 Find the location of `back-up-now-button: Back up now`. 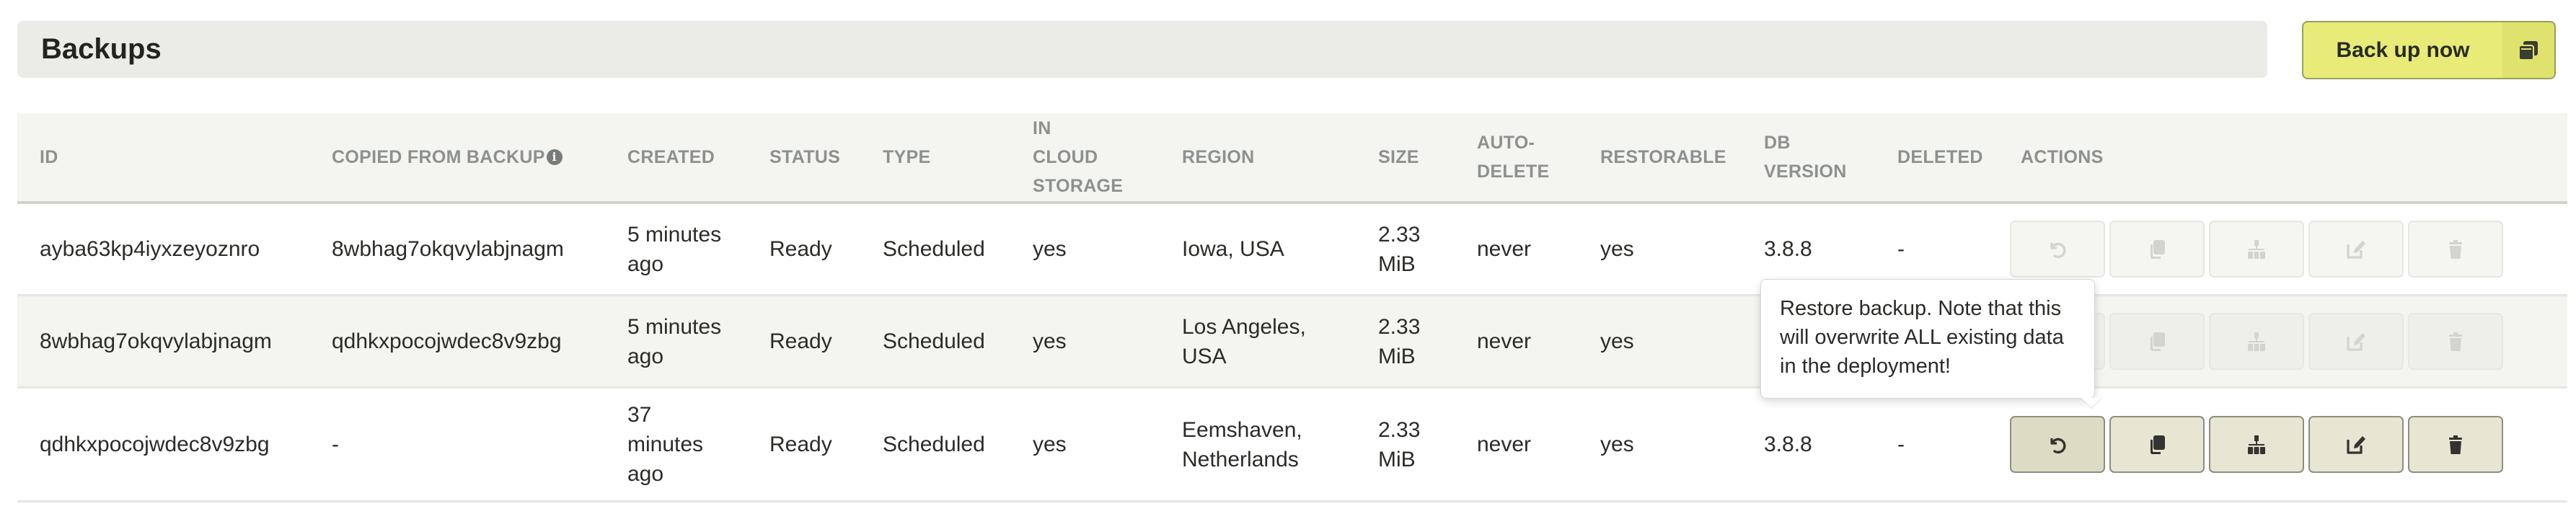

back-up-now-button: Back up now is located at coordinates (2429, 50).